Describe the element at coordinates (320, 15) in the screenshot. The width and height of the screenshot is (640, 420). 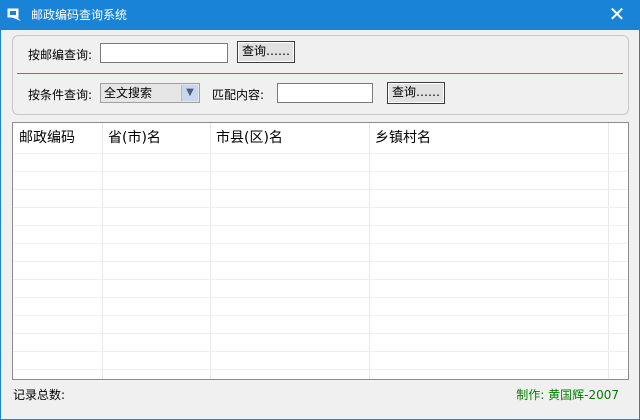
I see `title-bar: 邮政编码查询系统 ✕` at that location.